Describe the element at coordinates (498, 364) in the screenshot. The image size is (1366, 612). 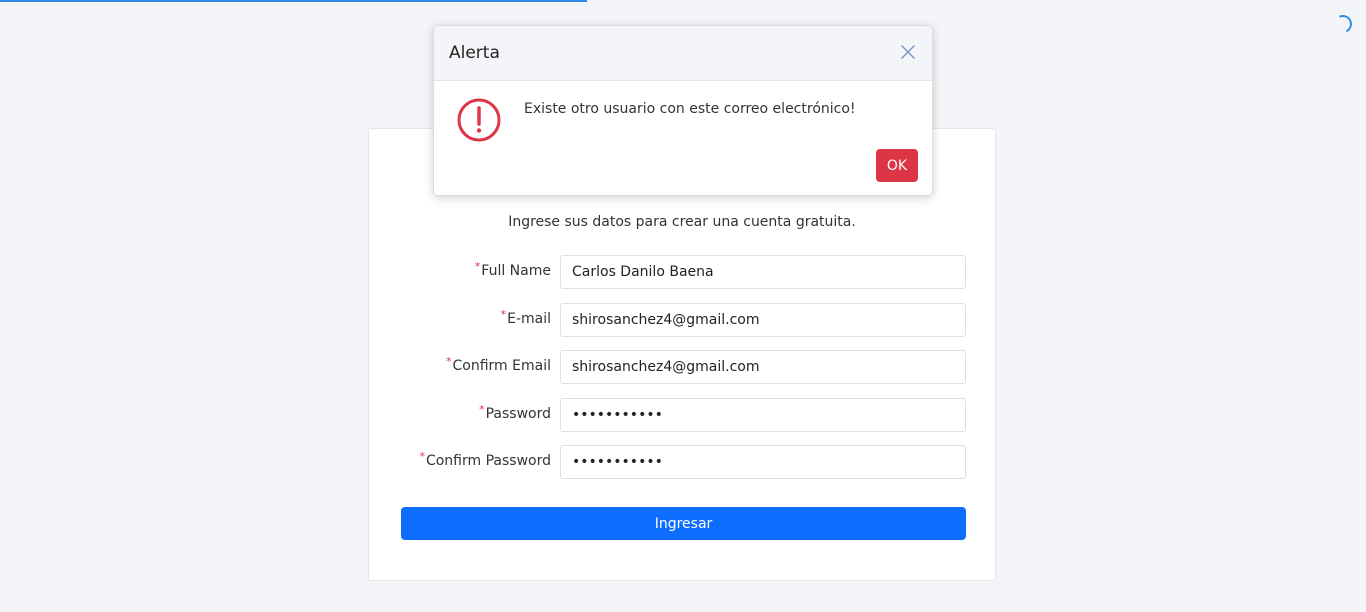
I see `confirm-email-label: *Confirm Email` at that location.